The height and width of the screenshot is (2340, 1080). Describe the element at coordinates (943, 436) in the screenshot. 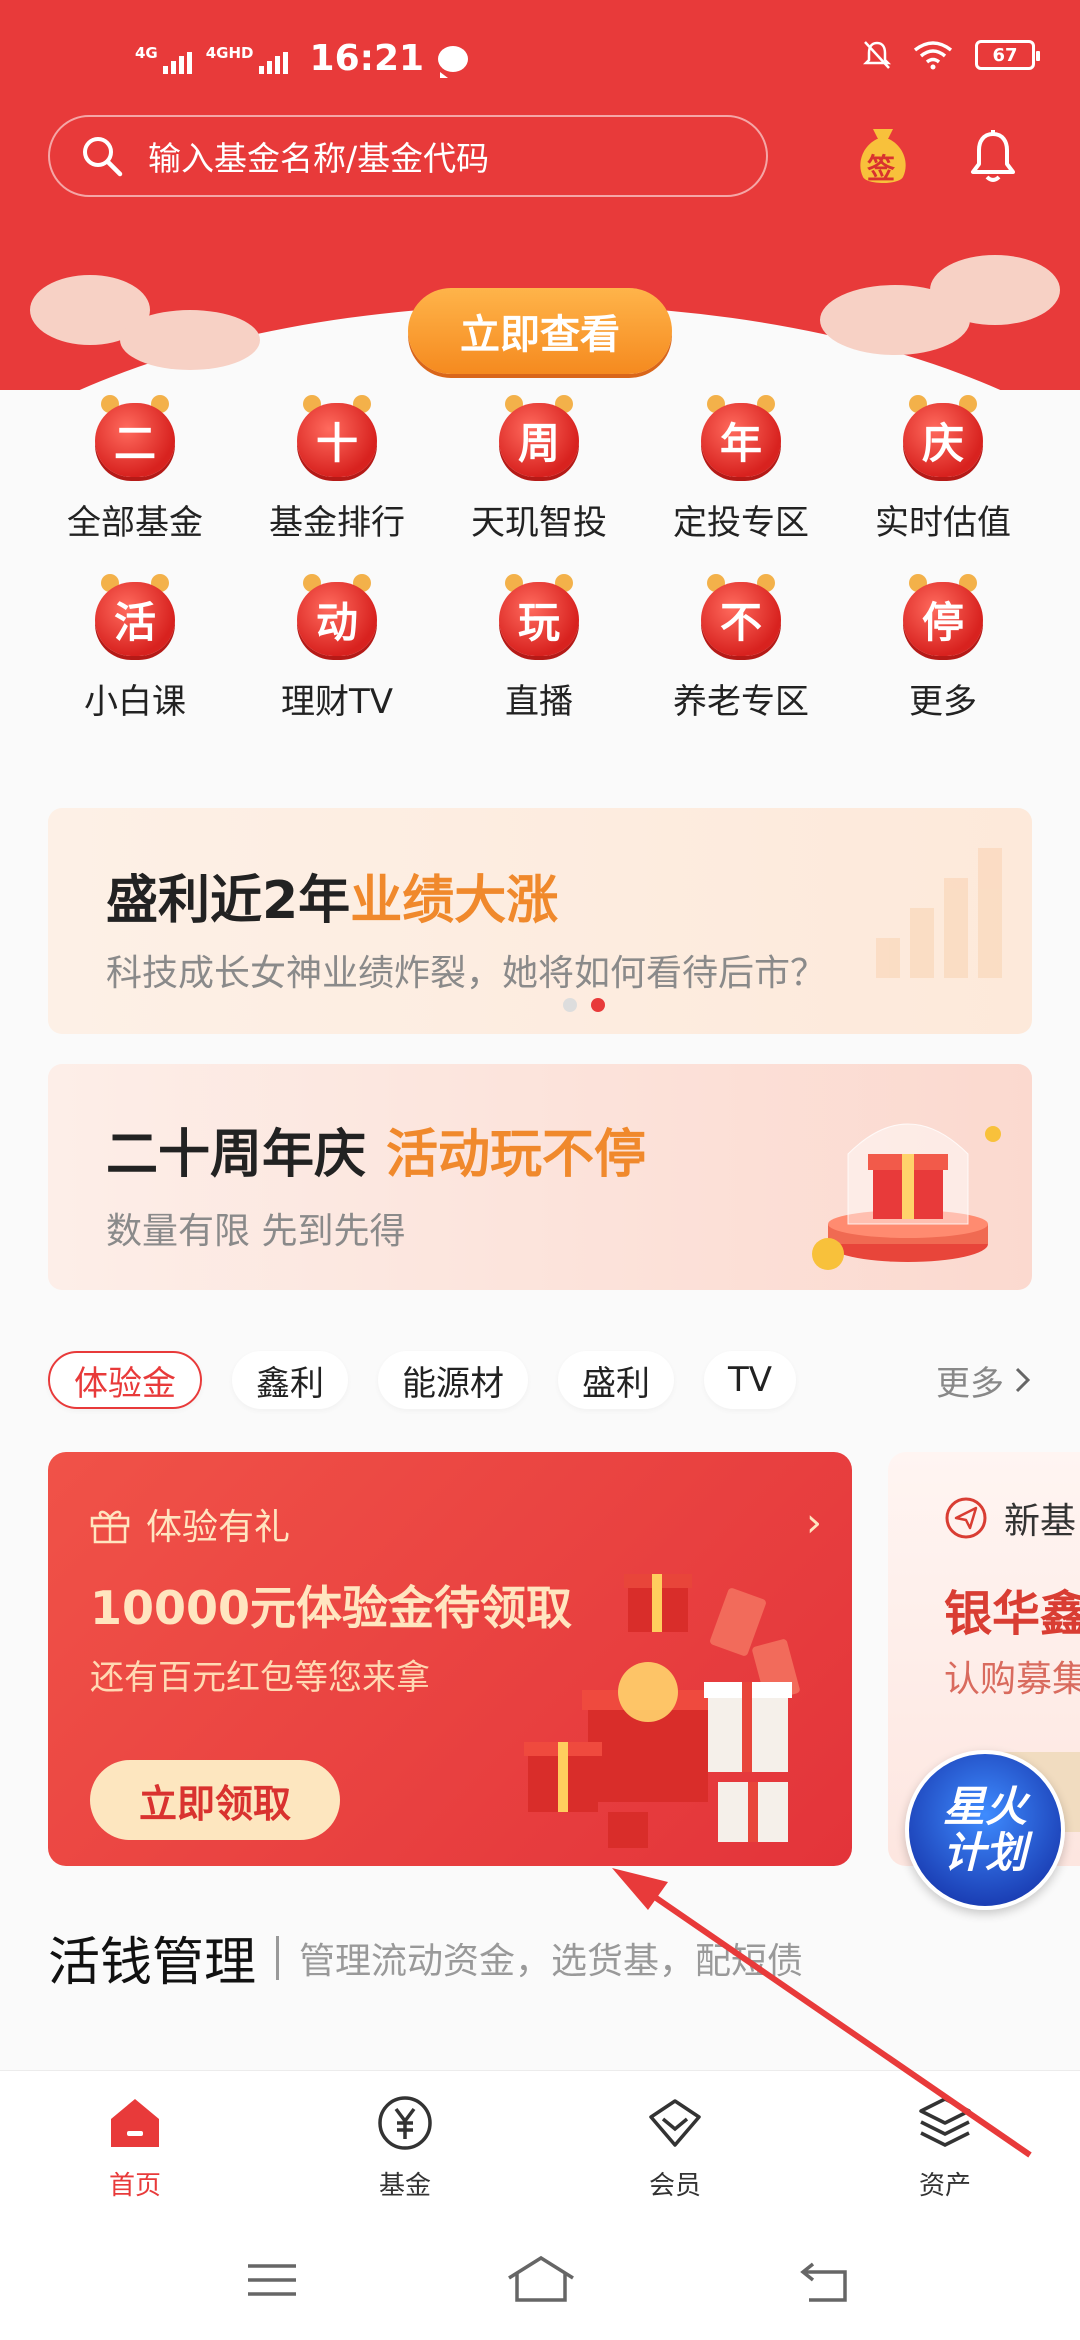

I see `festival-icon: 庆` at that location.